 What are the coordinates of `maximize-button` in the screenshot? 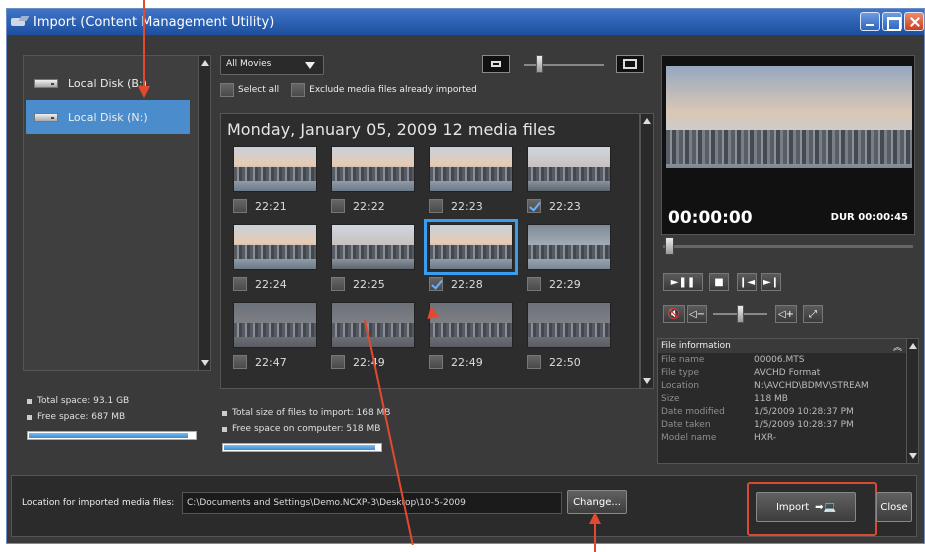 It's located at (892, 21).